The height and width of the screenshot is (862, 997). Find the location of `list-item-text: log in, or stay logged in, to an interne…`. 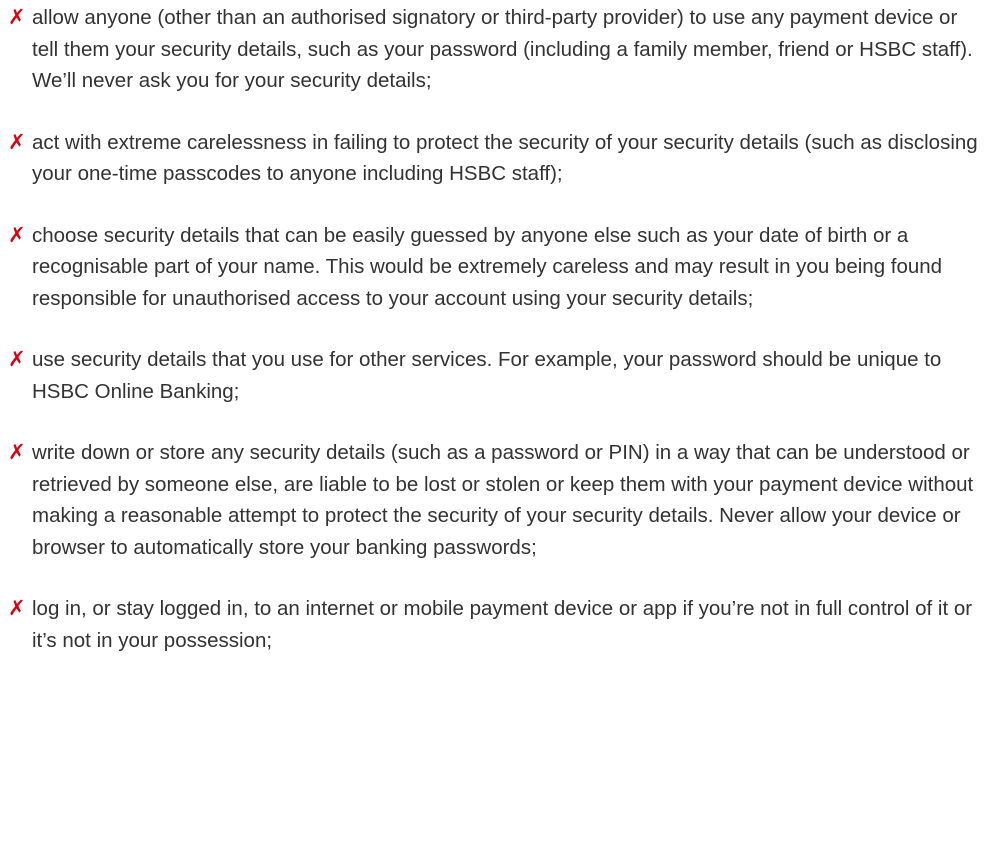

list-item-text: log in, or stay logged in, to an interne… is located at coordinates (502, 624).